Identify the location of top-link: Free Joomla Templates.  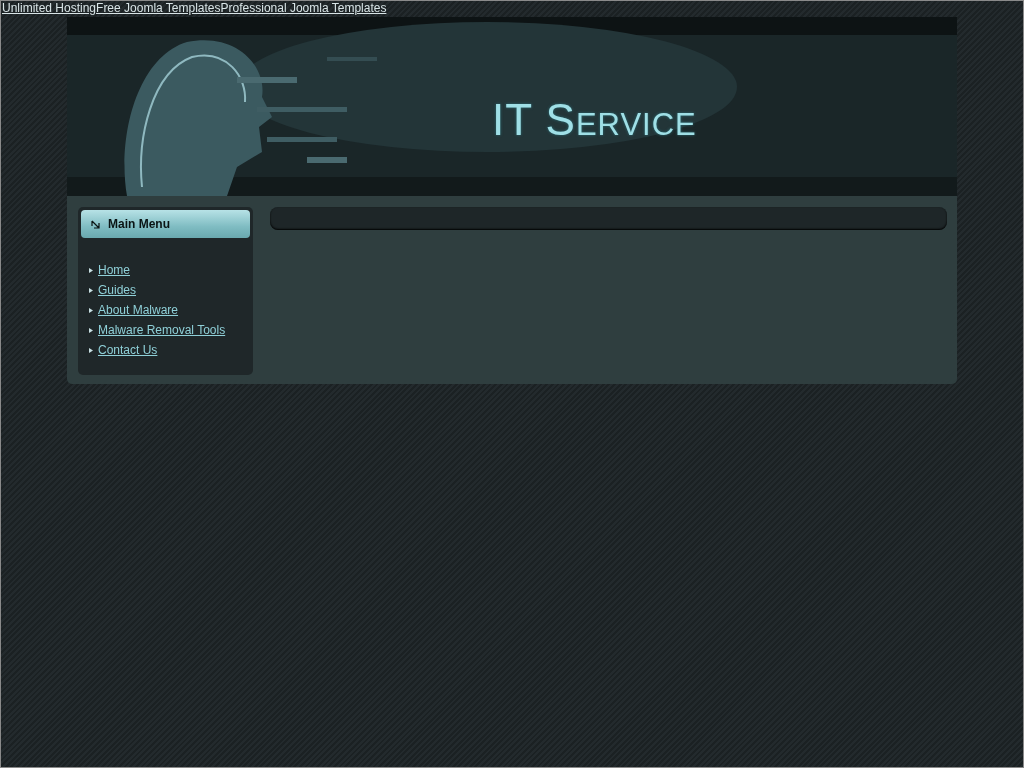
(158, 8).